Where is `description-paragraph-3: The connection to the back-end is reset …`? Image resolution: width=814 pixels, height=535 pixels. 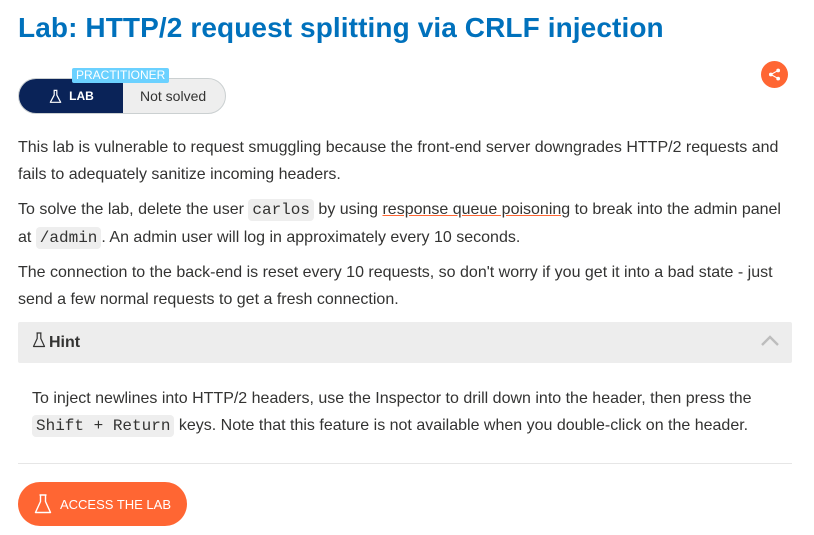 description-paragraph-3: The connection to the back-end is reset … is located at coordinates (395, 286).